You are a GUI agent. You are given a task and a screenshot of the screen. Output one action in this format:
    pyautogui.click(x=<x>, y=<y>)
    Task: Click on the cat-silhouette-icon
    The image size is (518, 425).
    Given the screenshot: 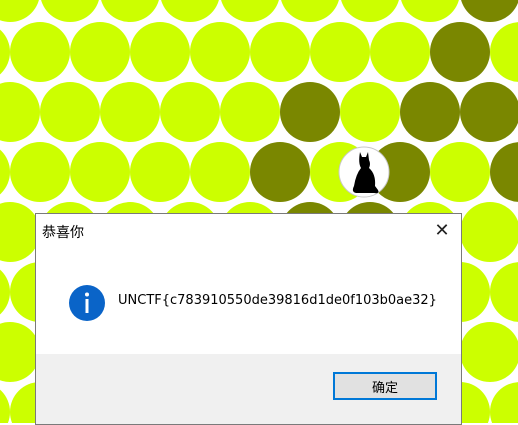 What is the action you would take?
    pyautogui.click(x=364, y=172)
    